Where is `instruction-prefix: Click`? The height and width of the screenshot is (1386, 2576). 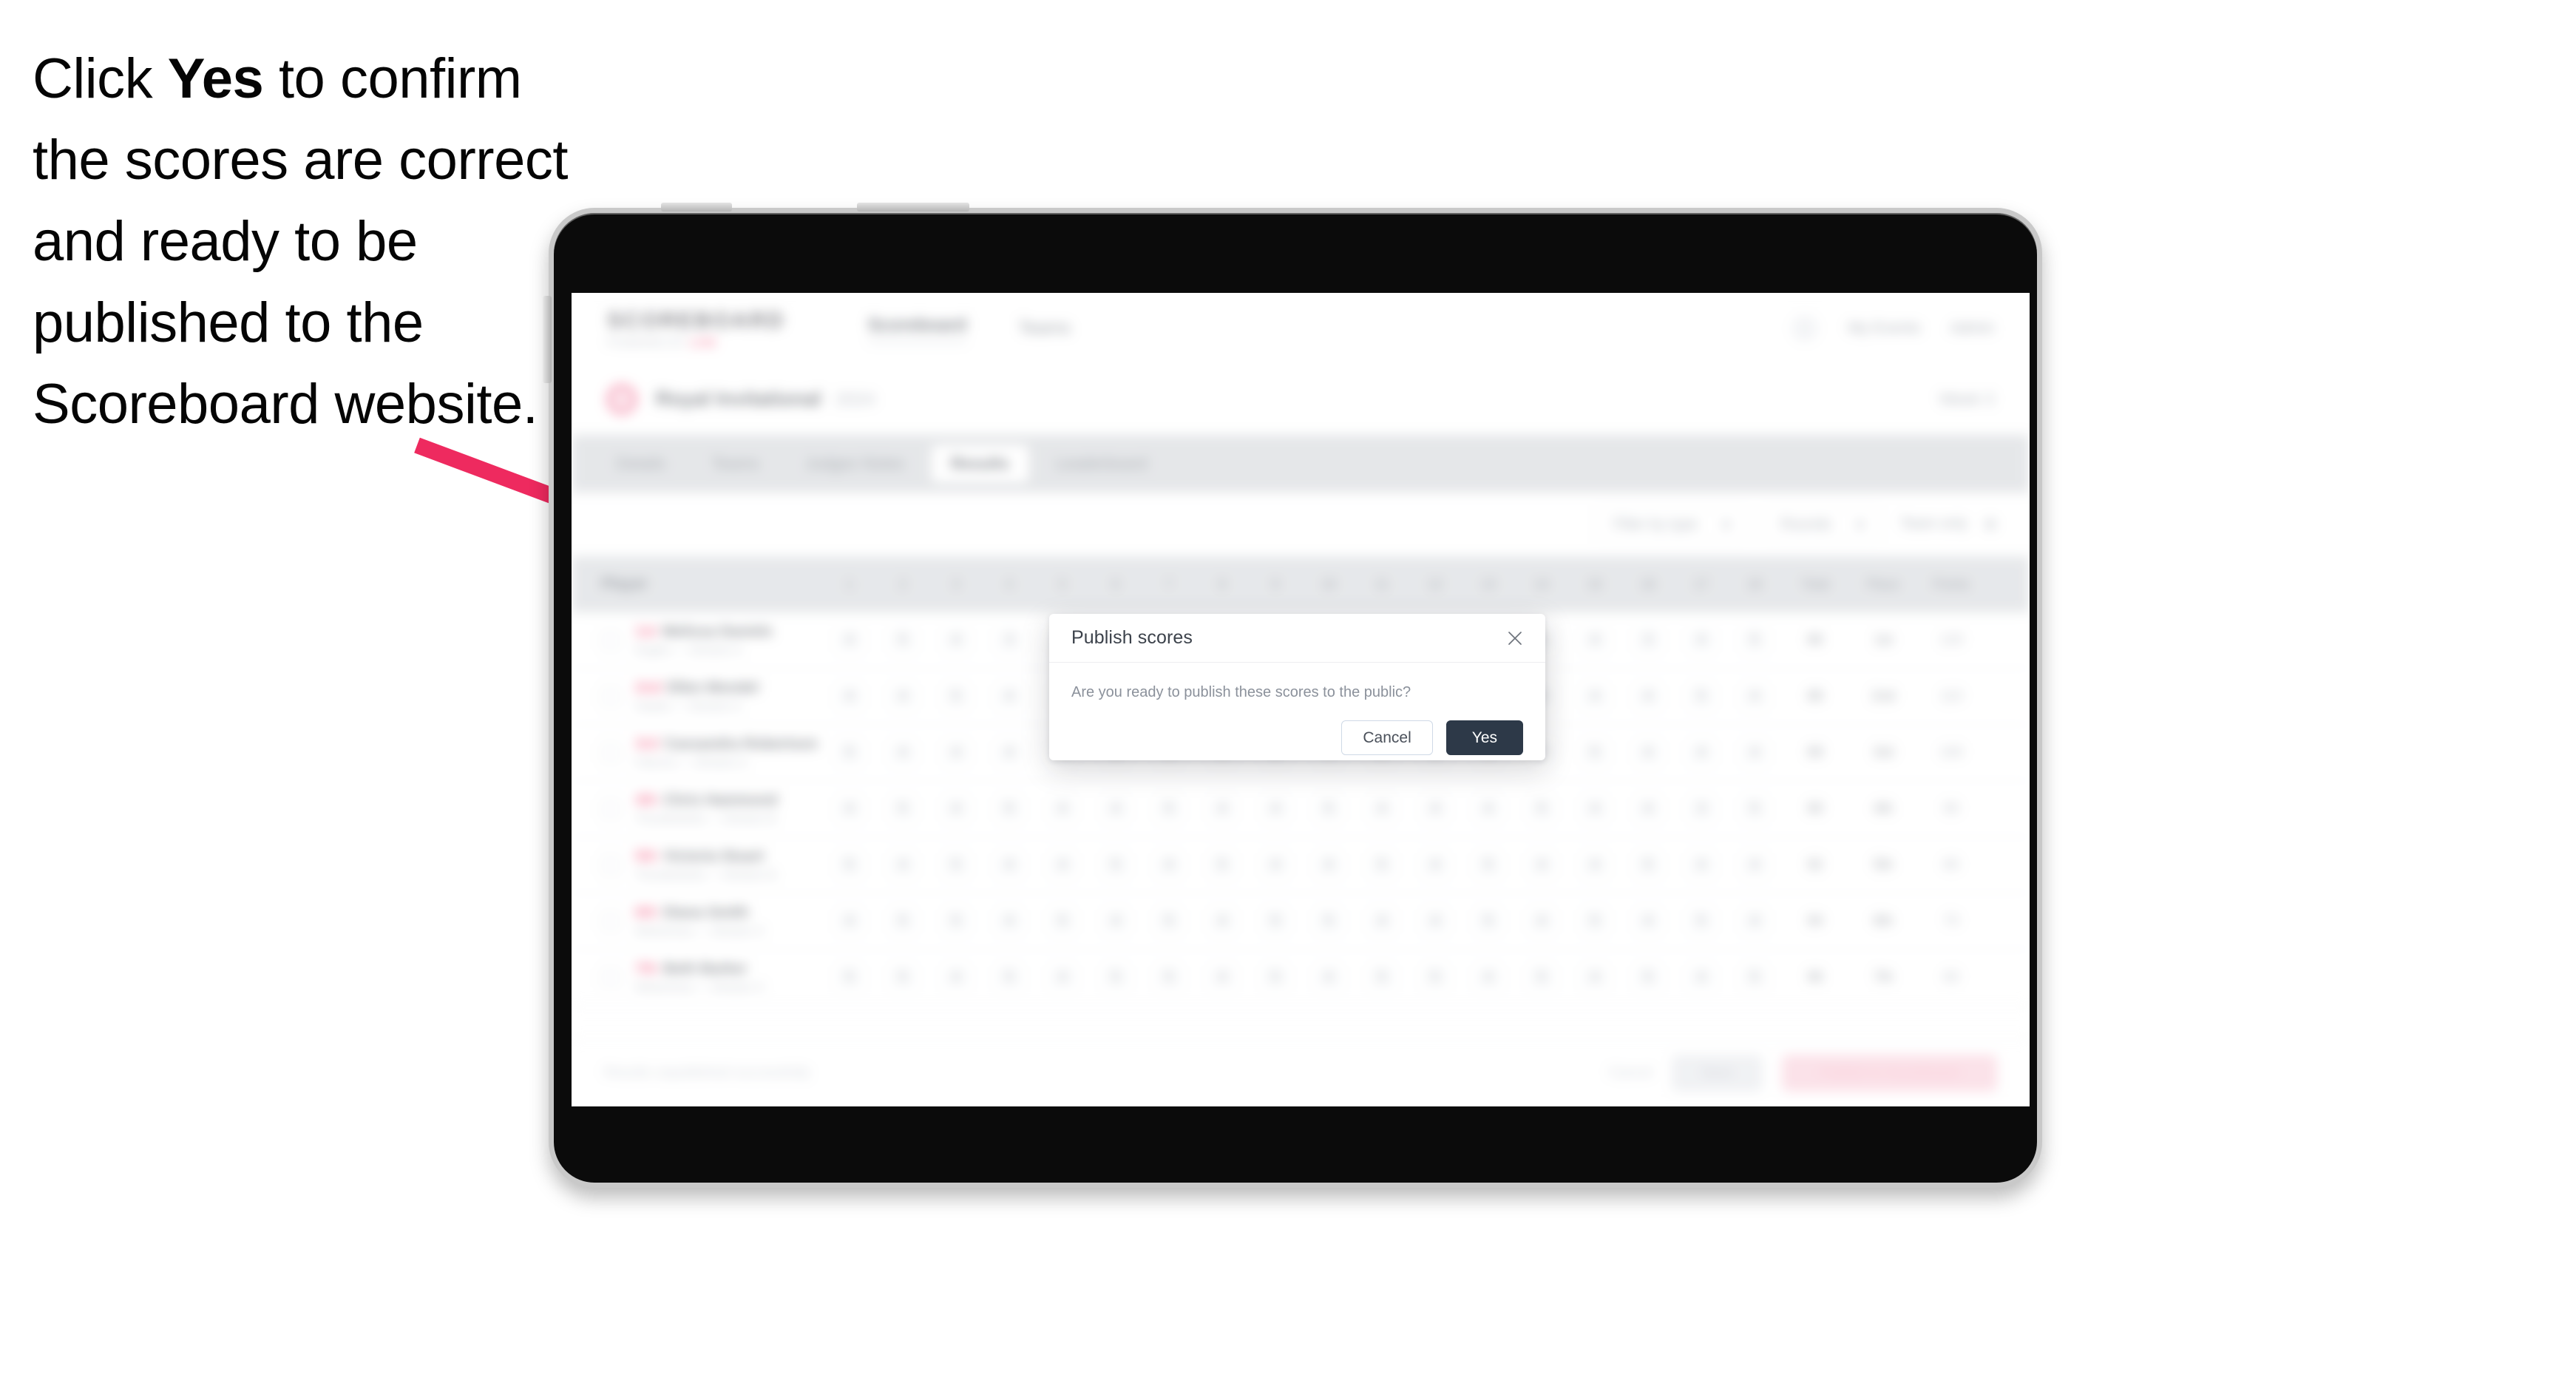
instruction-prefix: Click is located at coordinates (100, 78).